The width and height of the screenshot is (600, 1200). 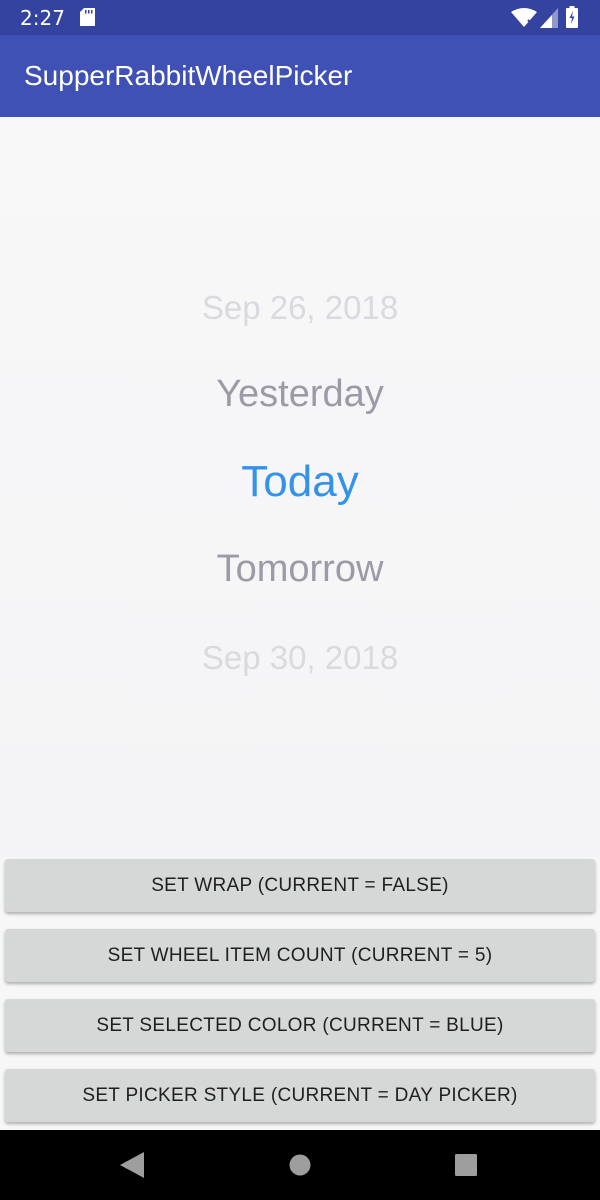 I want to click on set-picker-style-button: SET PICKER STYLE (CURRENT = DAY PICKER), so click(x=300, y=1095).